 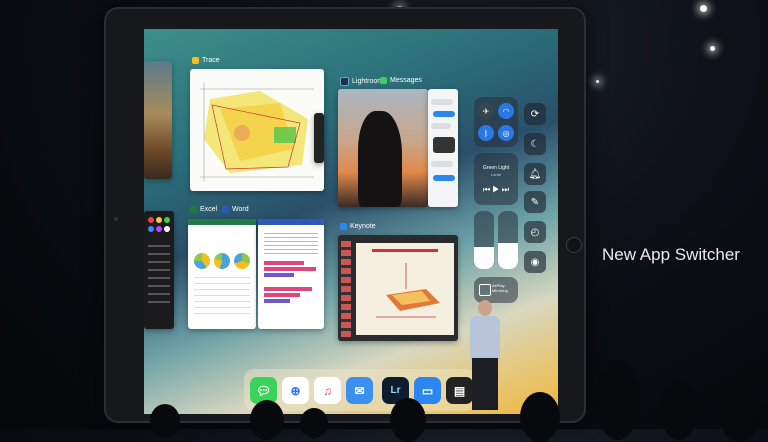 I want to click on app-card-trace, so click(x=257, y=130).